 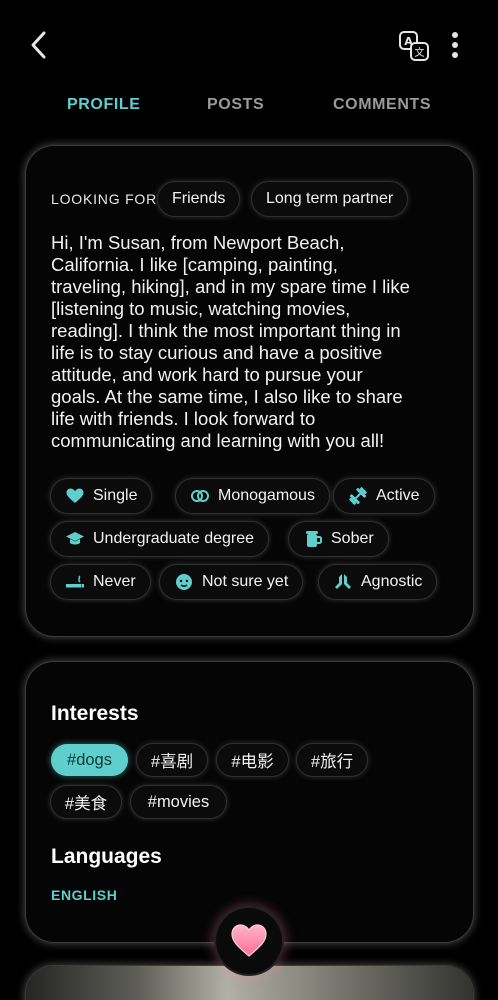 I want to click on translate-icon: A 文, so click(x=414, y=46).